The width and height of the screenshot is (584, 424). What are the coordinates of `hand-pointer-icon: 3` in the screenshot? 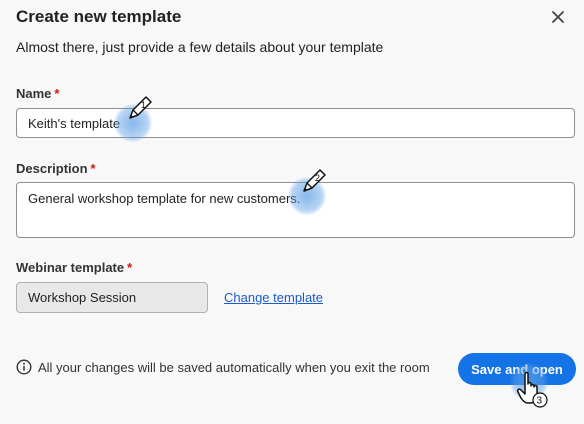 It's located at (532, 389).